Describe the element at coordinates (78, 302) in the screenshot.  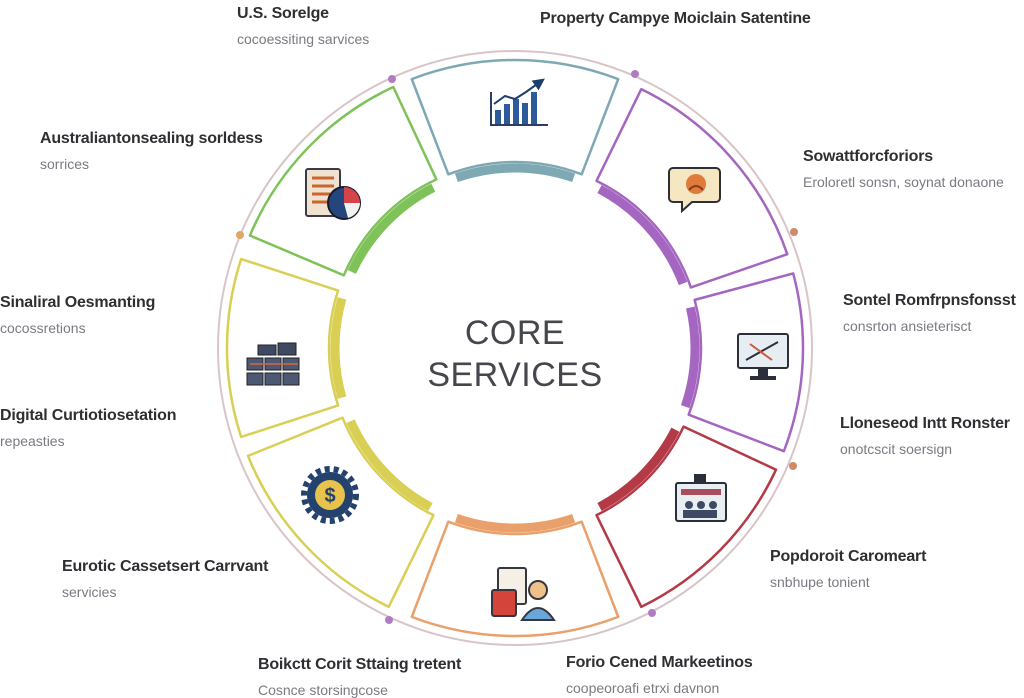
I see `label-title: Sinaliral Oesmanting` at that location.